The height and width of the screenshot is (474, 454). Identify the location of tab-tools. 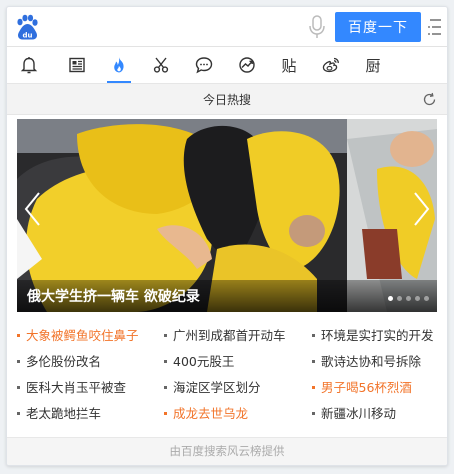
(161, 65).